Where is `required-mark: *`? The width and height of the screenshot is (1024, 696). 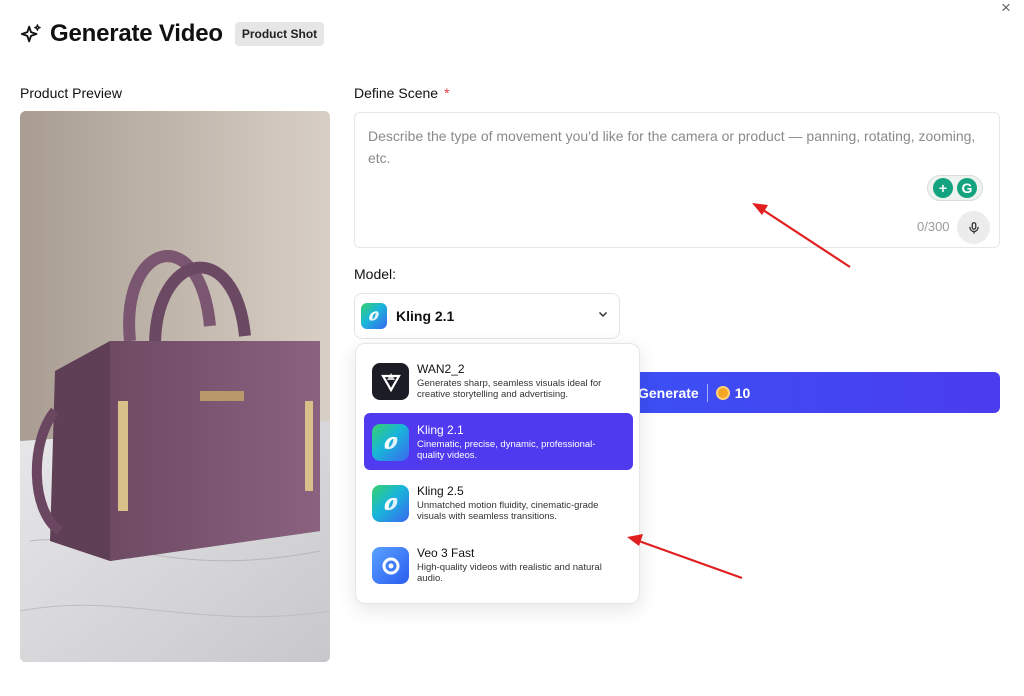
required-mark: * is located at coordinates (447, 93).